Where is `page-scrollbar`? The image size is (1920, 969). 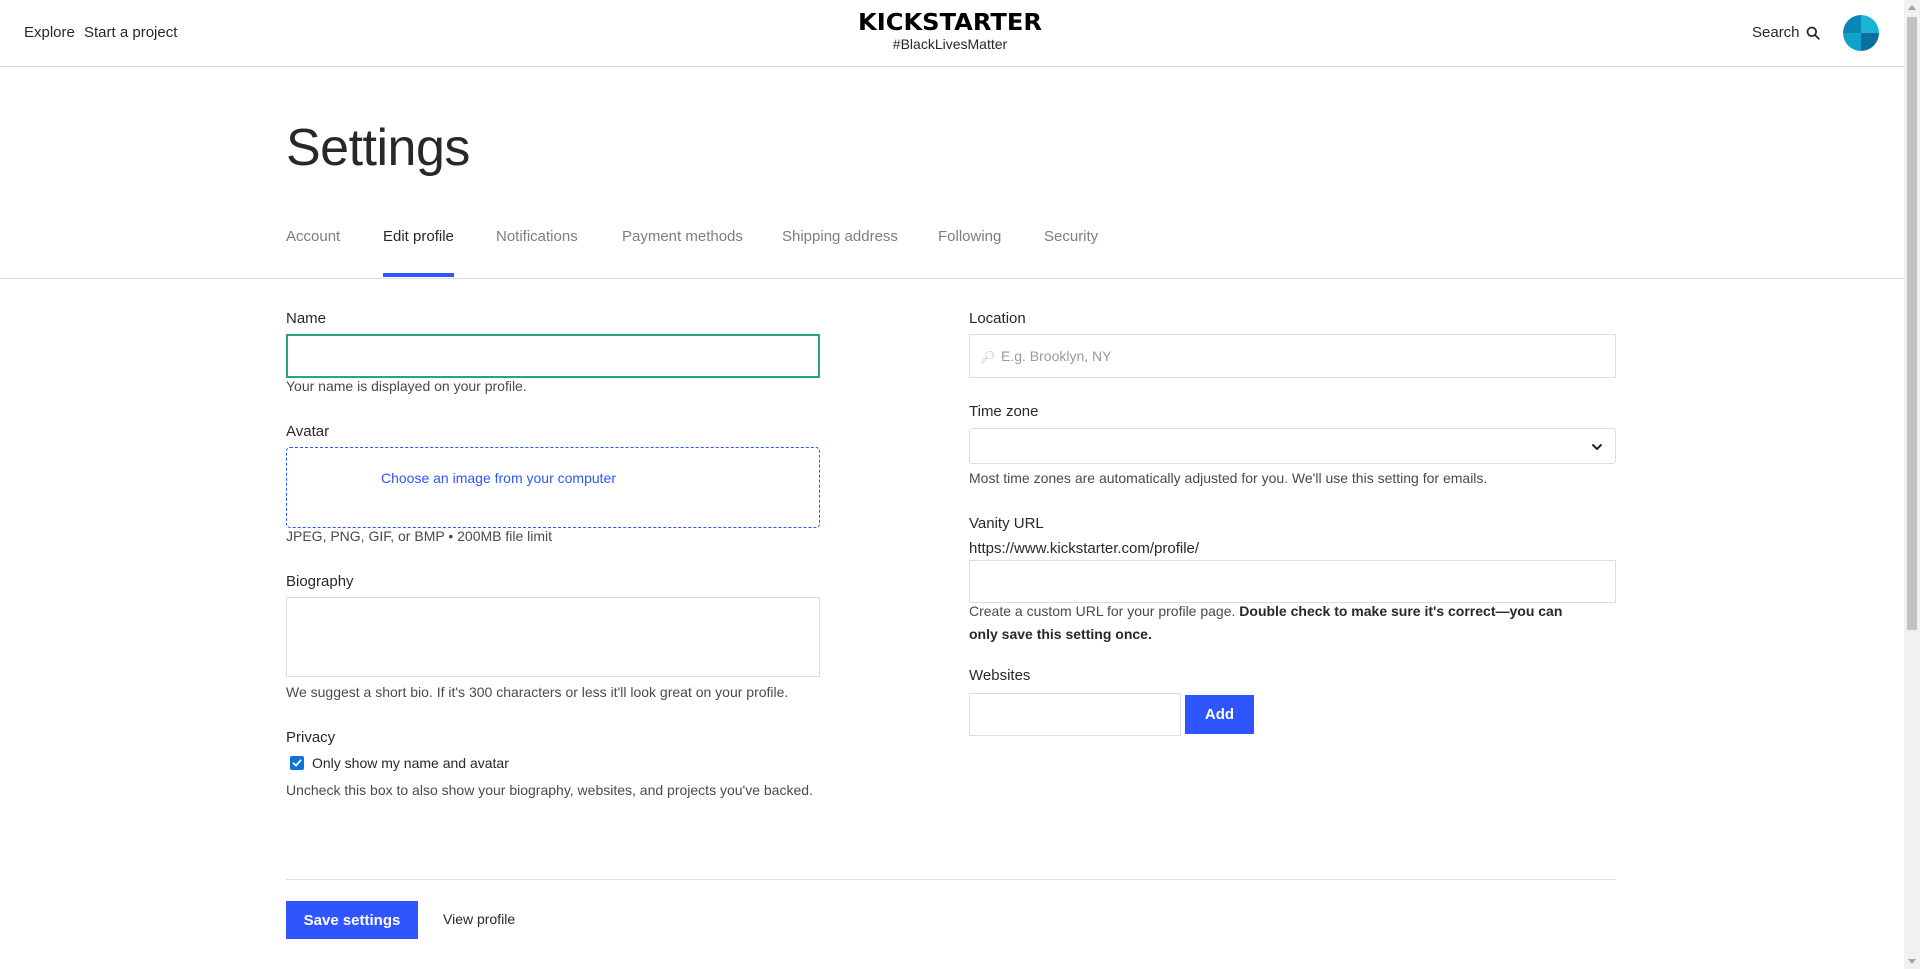 page-scrollbar is located at coordinates (1912, 484).